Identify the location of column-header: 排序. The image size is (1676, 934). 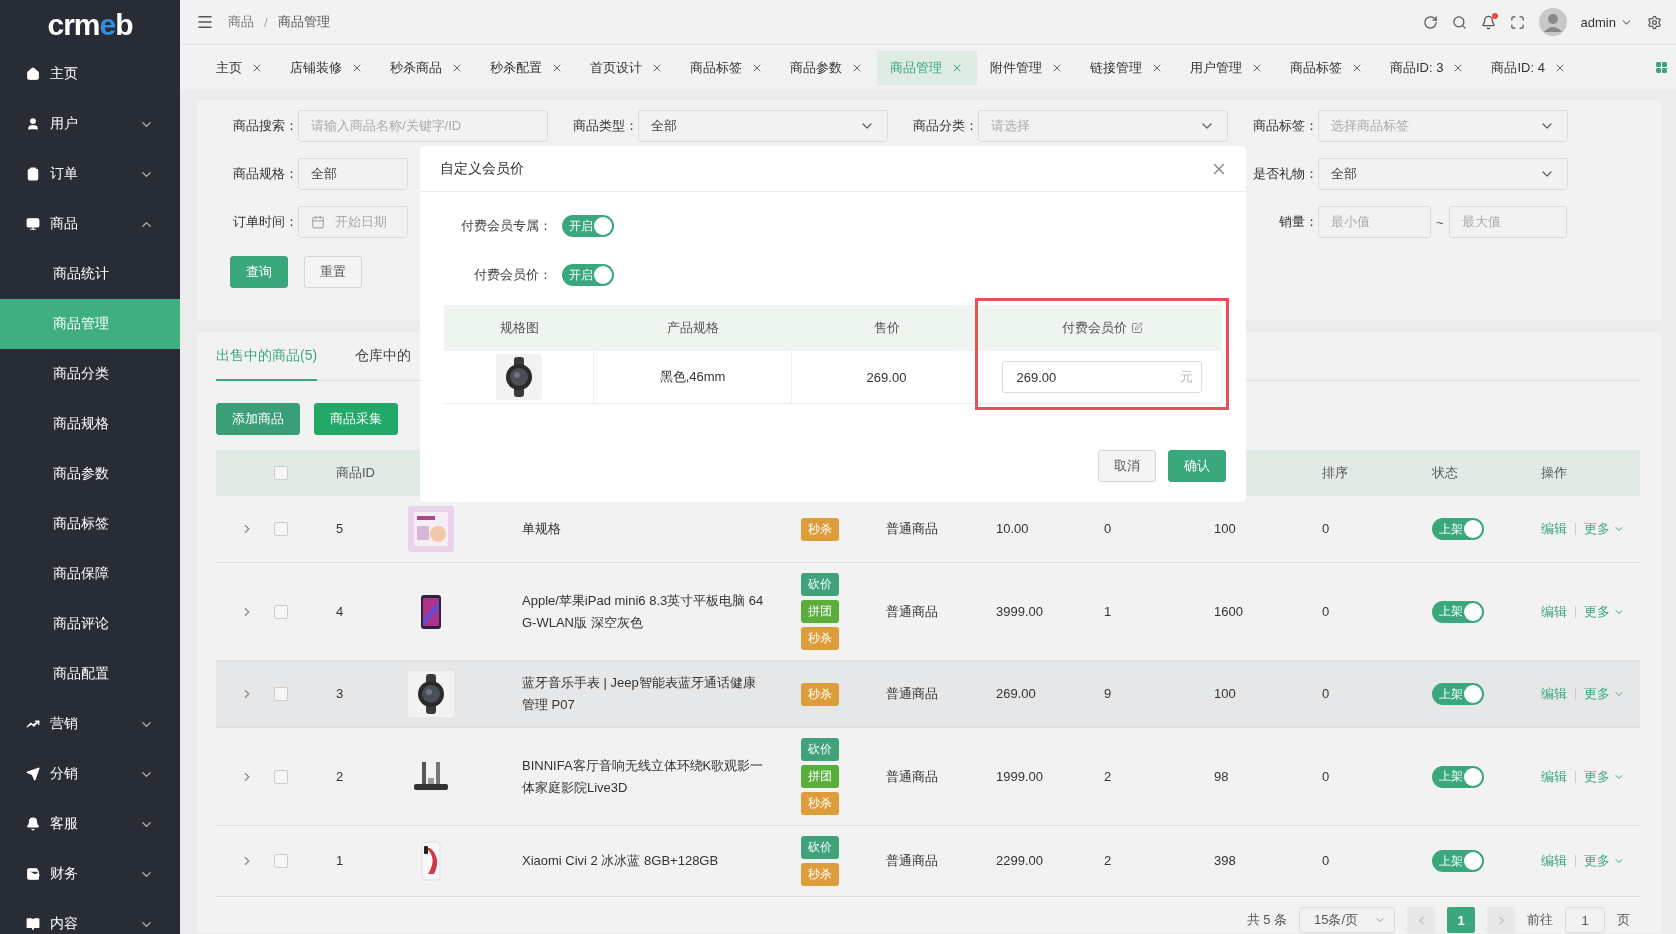
(1335, 473).